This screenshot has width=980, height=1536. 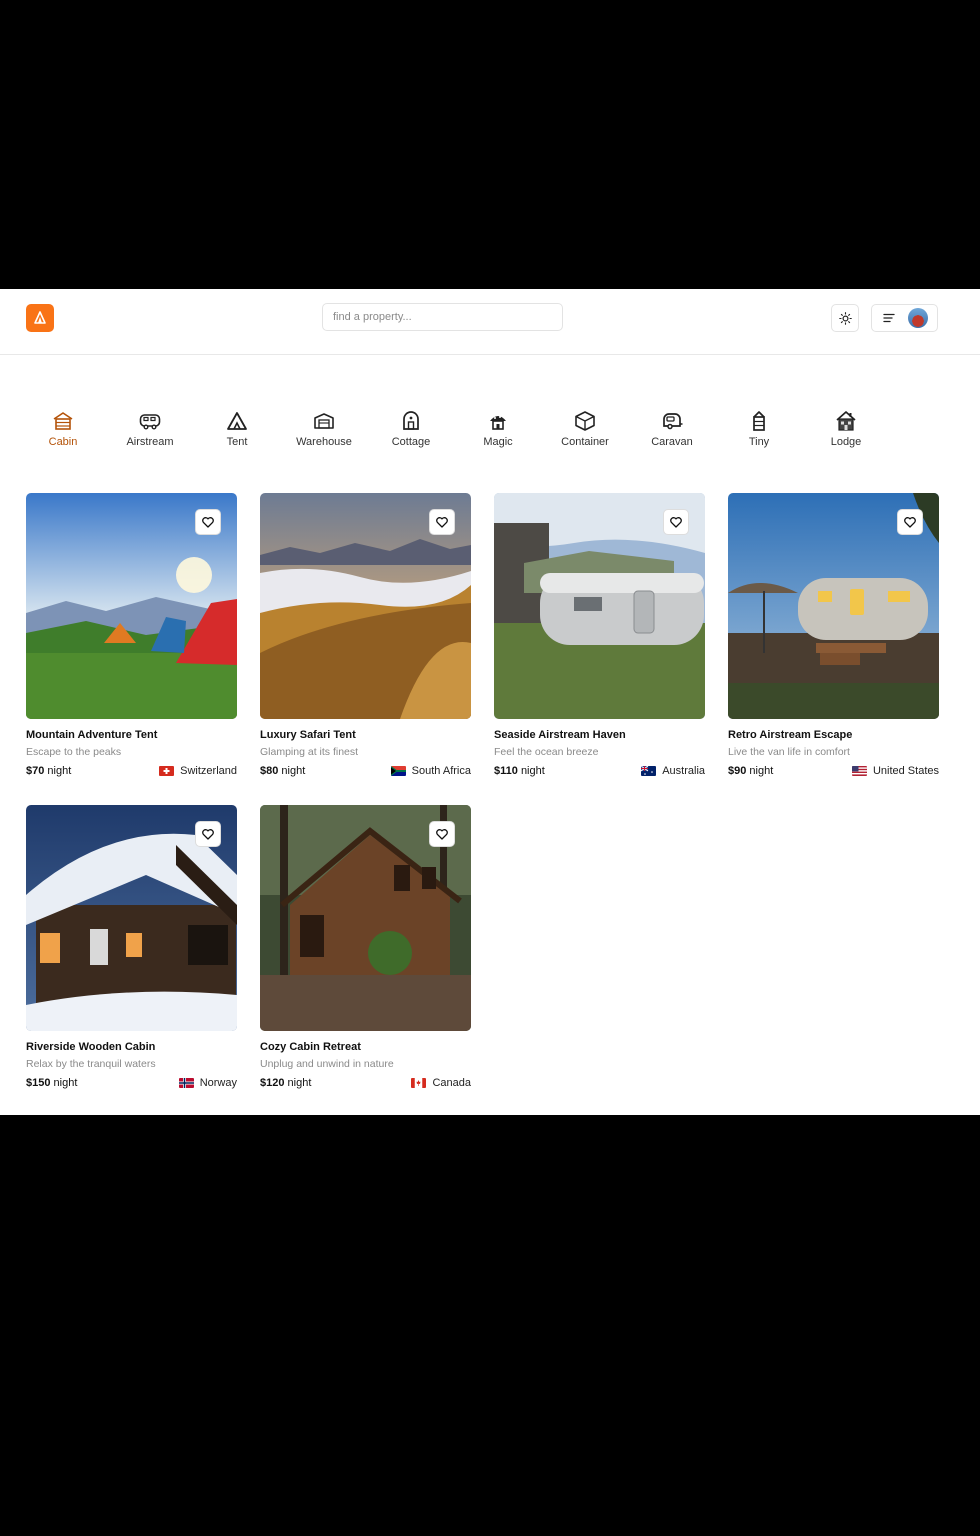 I want to click on country-name: Switzerland, so click(x=208, y=771).